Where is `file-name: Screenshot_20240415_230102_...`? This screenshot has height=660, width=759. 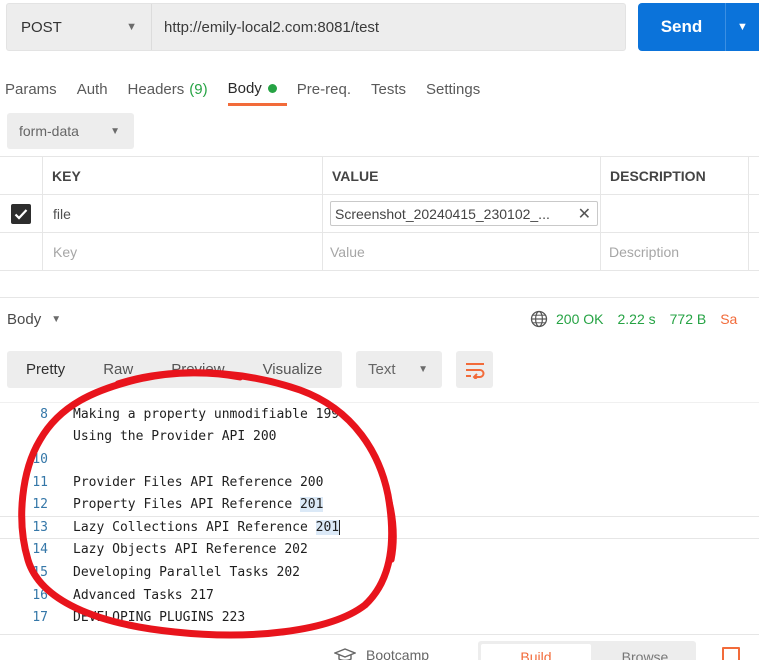 file-name: Screenshot_20240415_230102_... is located at coordinates (442, 213).